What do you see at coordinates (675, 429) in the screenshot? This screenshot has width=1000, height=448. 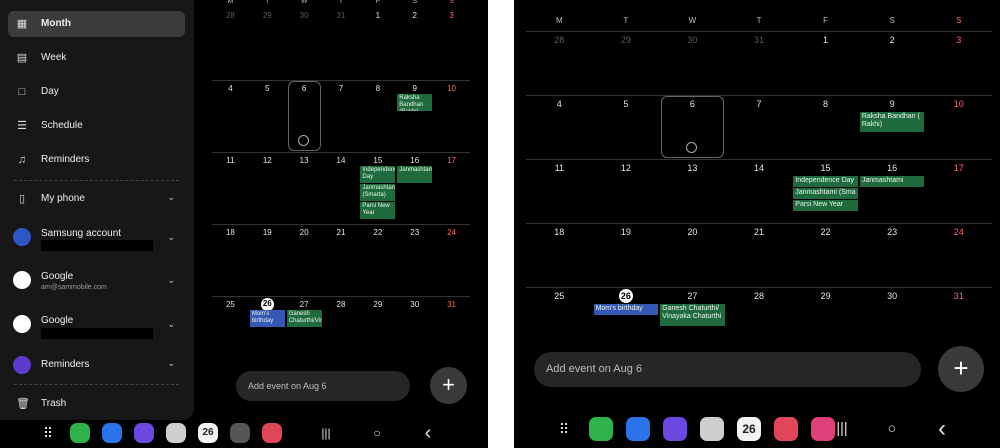 I see `internet-app-icon` at bounding box center [675, 429].